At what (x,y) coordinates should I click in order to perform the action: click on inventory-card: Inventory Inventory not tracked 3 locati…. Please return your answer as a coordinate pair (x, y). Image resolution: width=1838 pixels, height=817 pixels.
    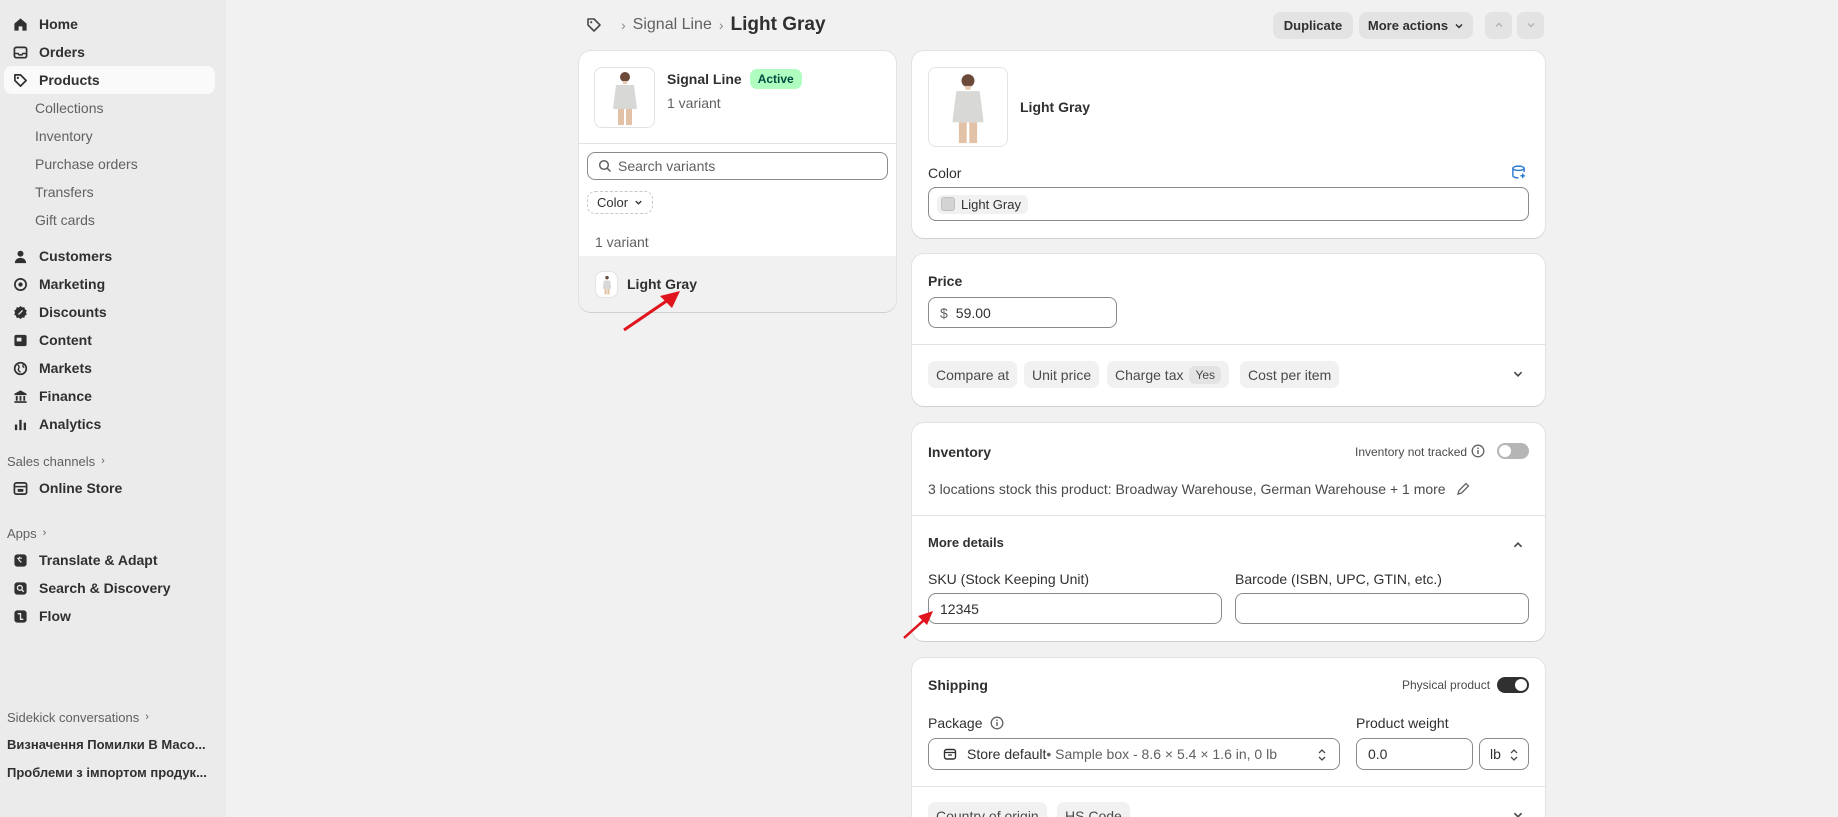
    Looking at the image, I should click on (1228, 532).